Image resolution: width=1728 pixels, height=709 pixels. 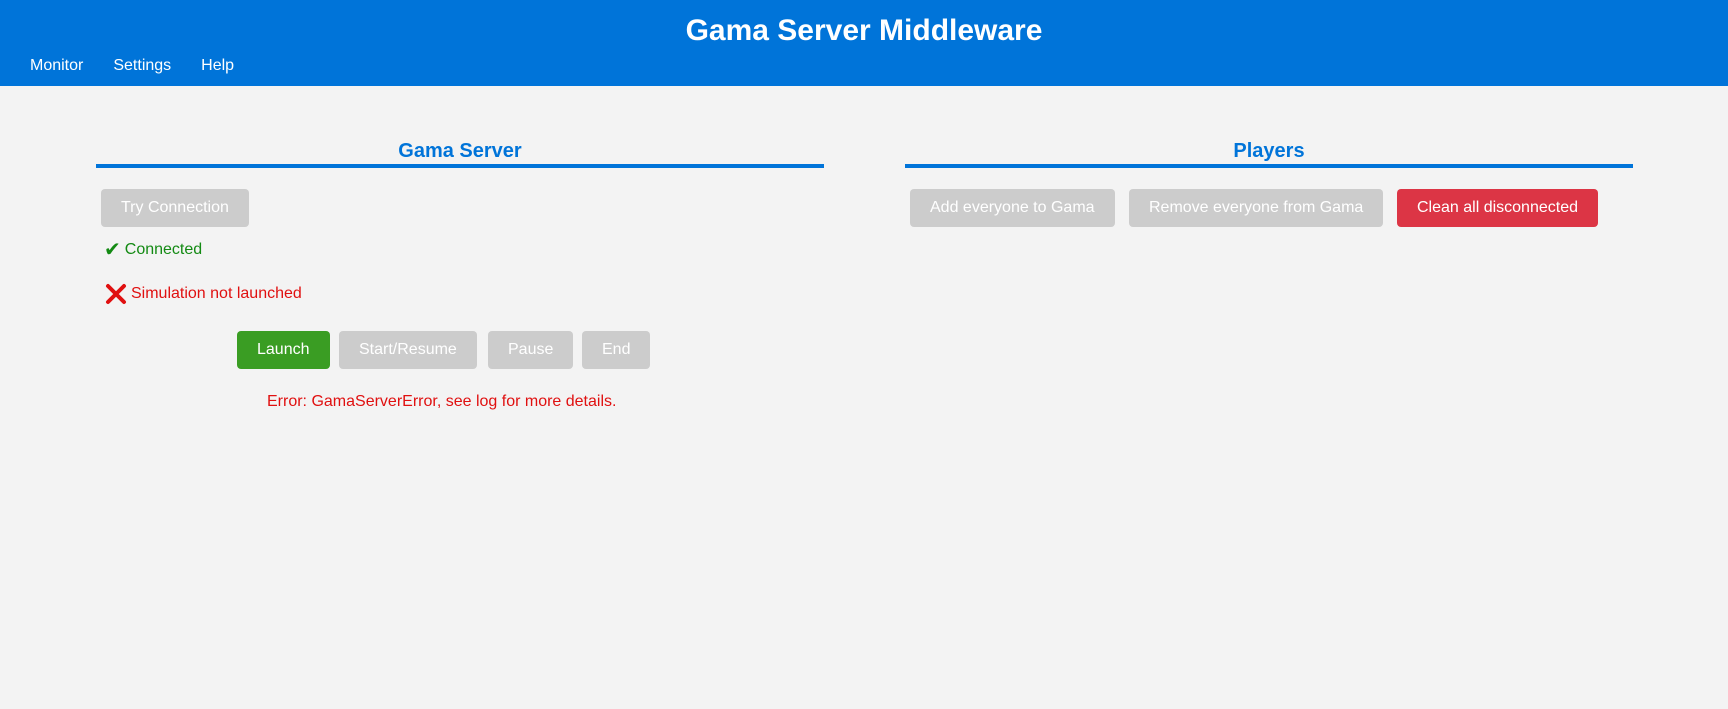 I want to click on clean-disconnected-button: Clean all disconnected, so click(x=1497, y=208).